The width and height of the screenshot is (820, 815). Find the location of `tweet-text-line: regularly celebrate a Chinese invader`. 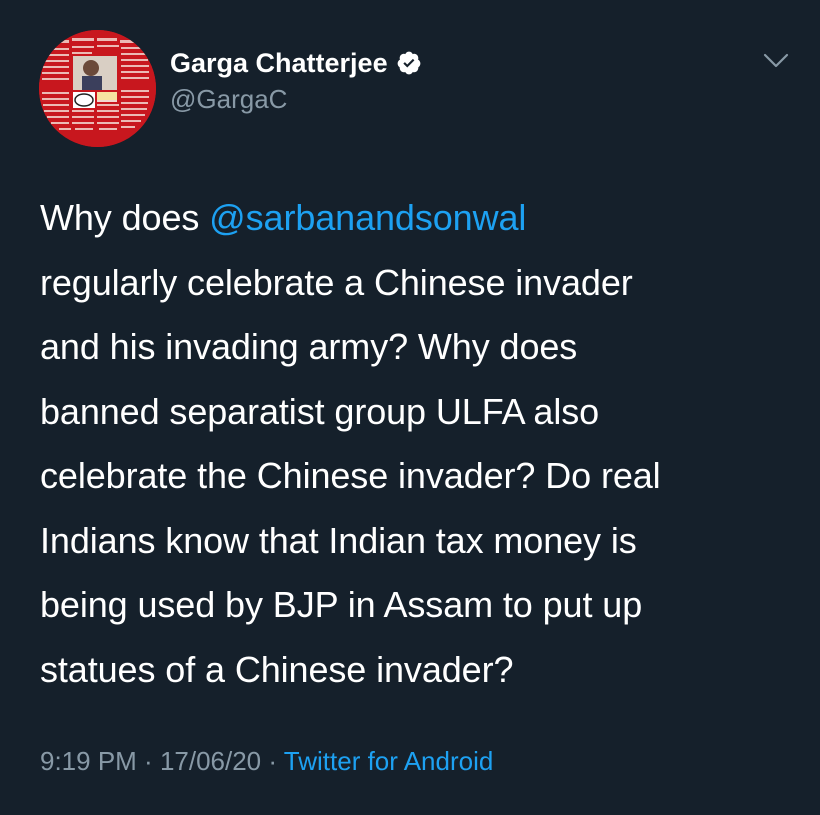

tweet-text-line: regularly celebrate a Chinese invader is located at coordinates (336, 282).